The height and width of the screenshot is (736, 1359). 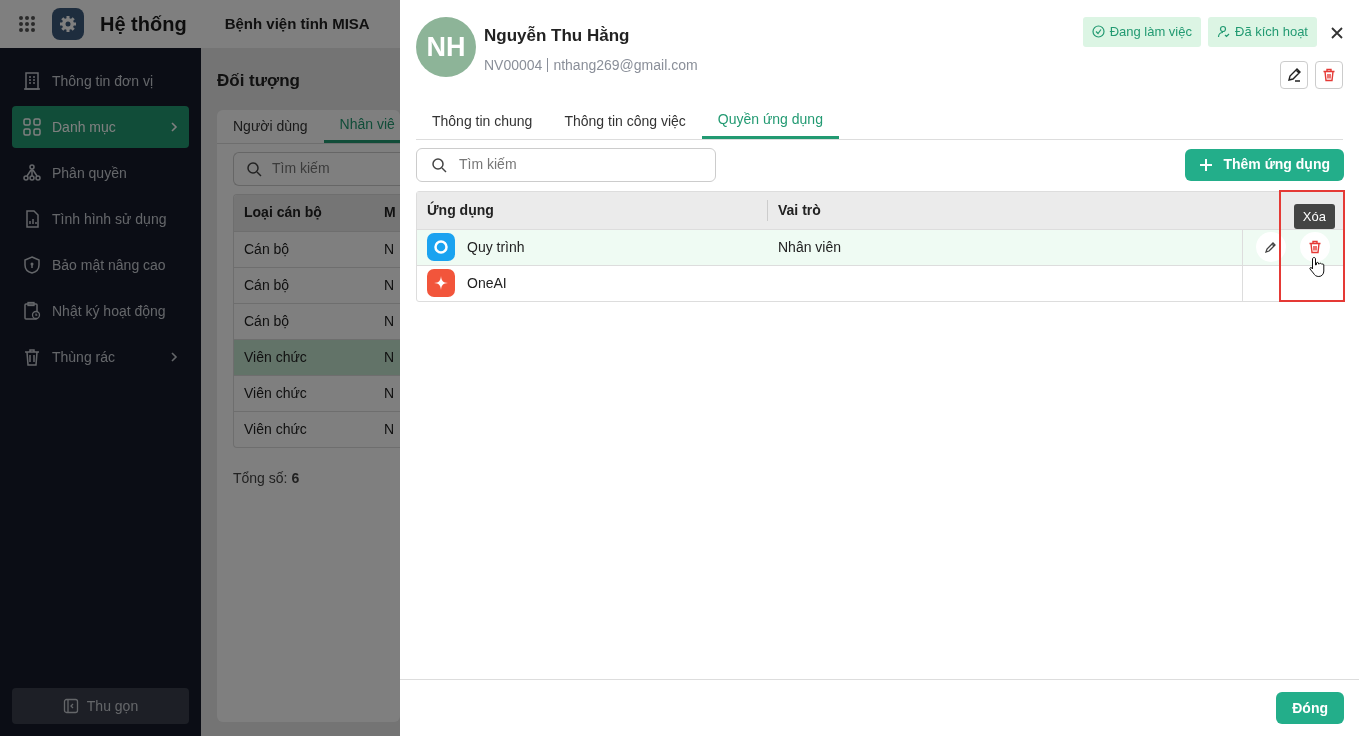 What do you see at coordinates (270, 126) in the screenshot?
I see `tab: Người dùng` at bounding box center [270, 126].